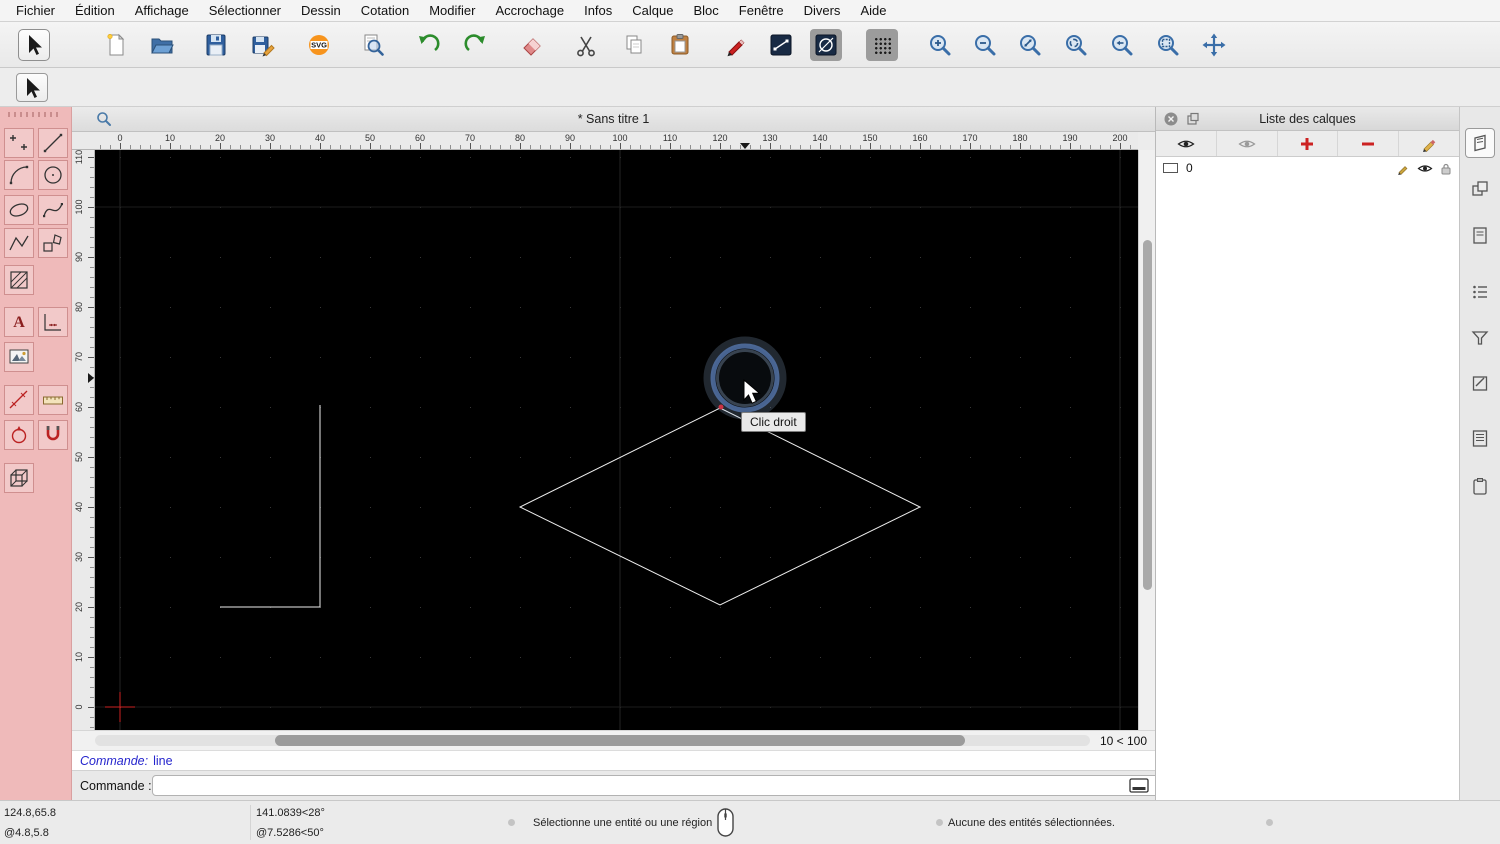 This screenshot has width=1500, height=844. I want to click on remove-layer-button, so click(1369, 143).